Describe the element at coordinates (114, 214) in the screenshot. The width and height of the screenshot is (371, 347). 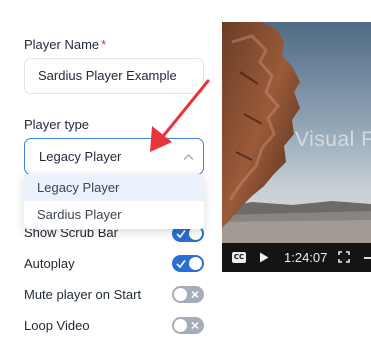
I see `dropdown-option-sardius-player: Sardius Player` at that location.